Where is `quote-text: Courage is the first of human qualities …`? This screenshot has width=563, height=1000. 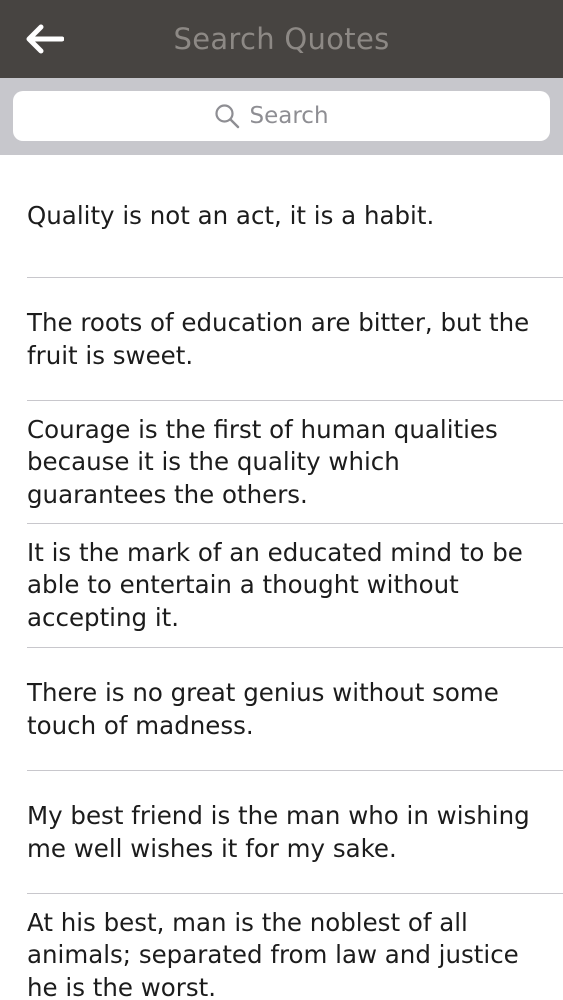
quote-text: Courage is the first of human qualities … is located at coordinates (262, 461).